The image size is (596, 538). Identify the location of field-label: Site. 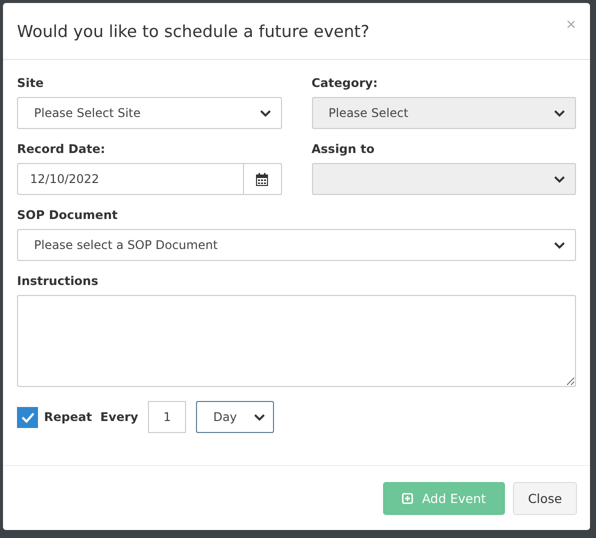
(31, 83).